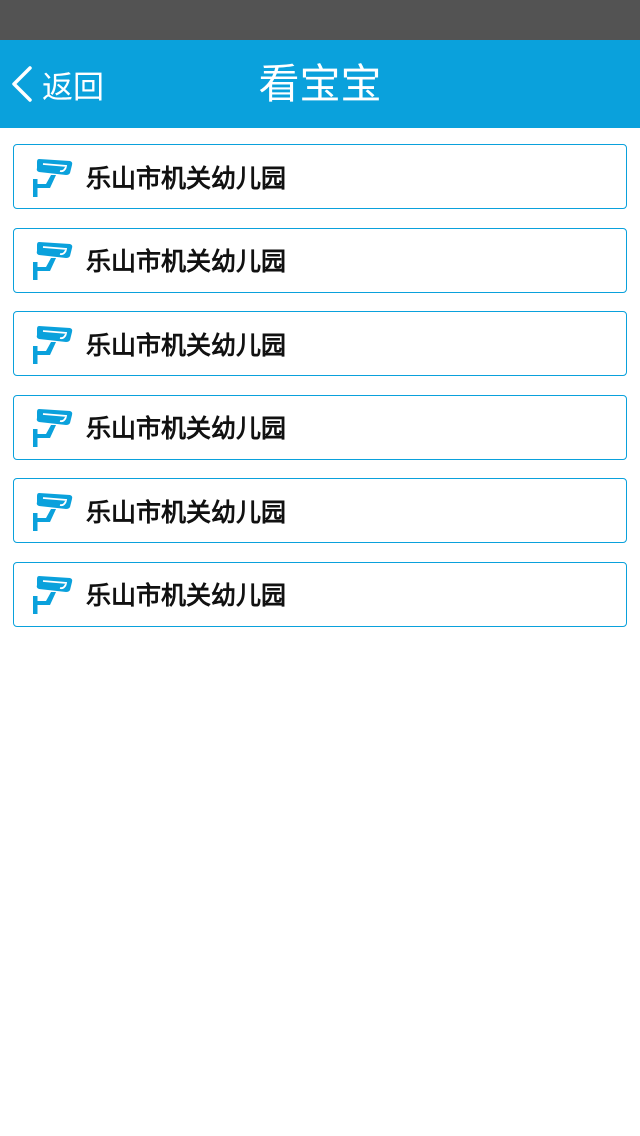 The width and height of the screenshot is (640, 1136). Describe the element at coordinates (22, 84) in the screenshot. I see `chevron-left-icon` at that location.